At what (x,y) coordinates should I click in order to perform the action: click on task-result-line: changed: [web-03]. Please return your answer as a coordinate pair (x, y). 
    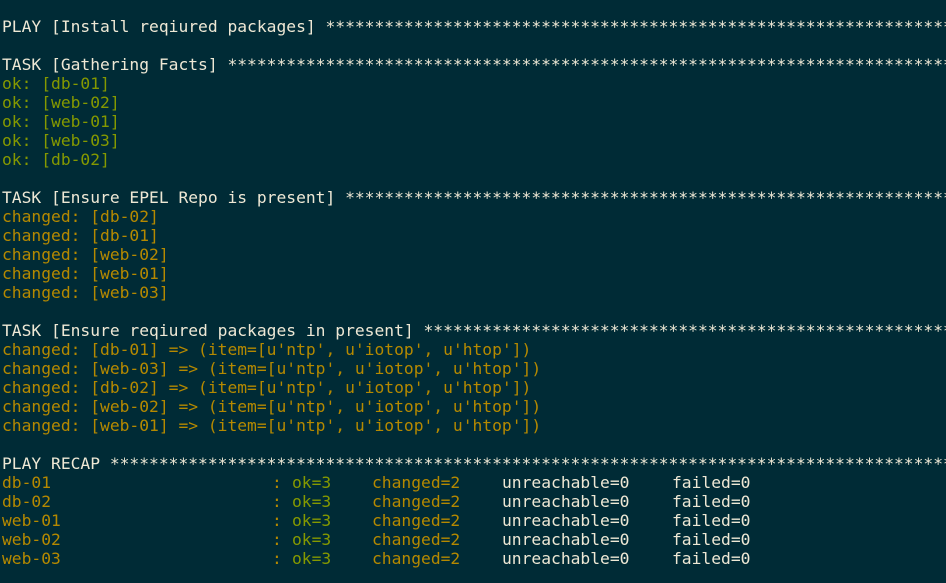
    Looking at the image, I should click on (85, 292).